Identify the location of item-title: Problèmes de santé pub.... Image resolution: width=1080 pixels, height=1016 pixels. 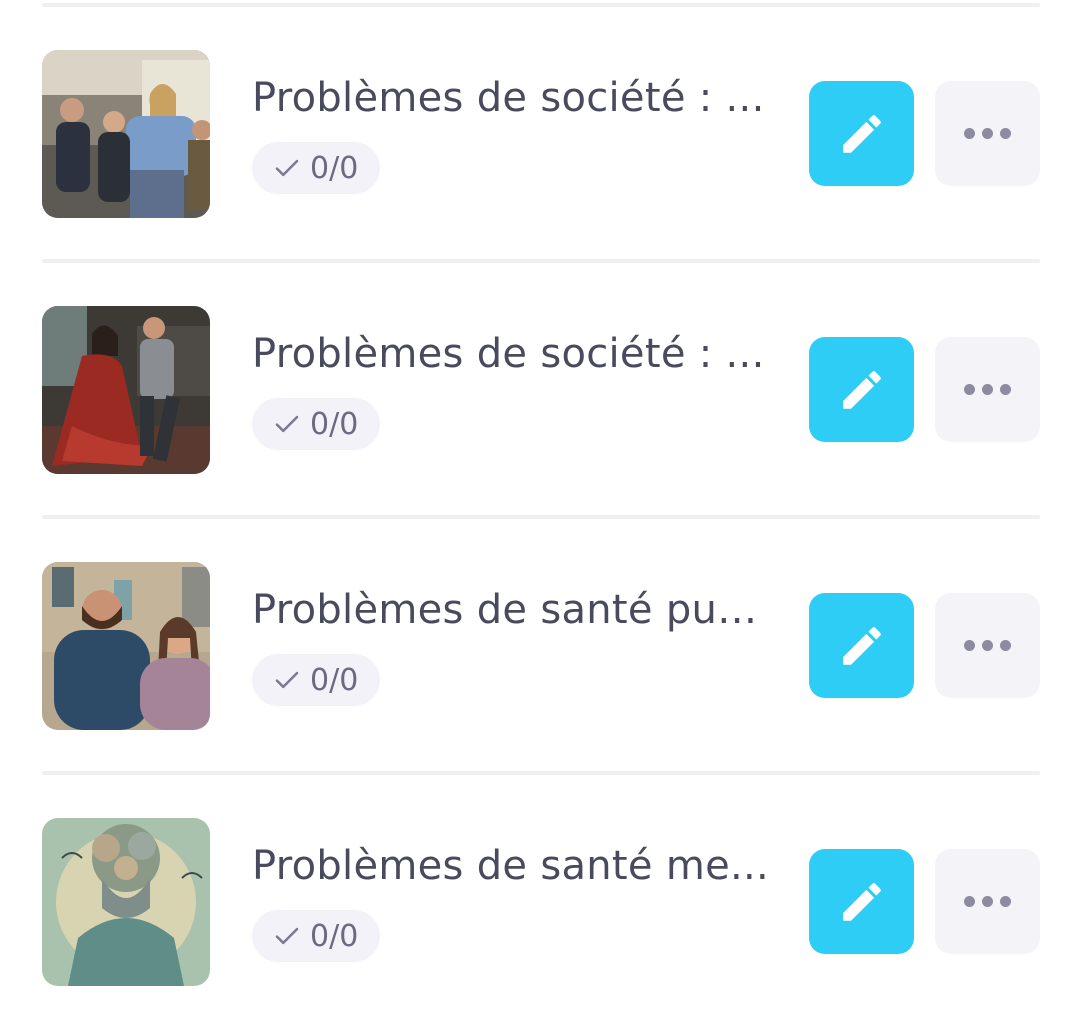
(512, 610).